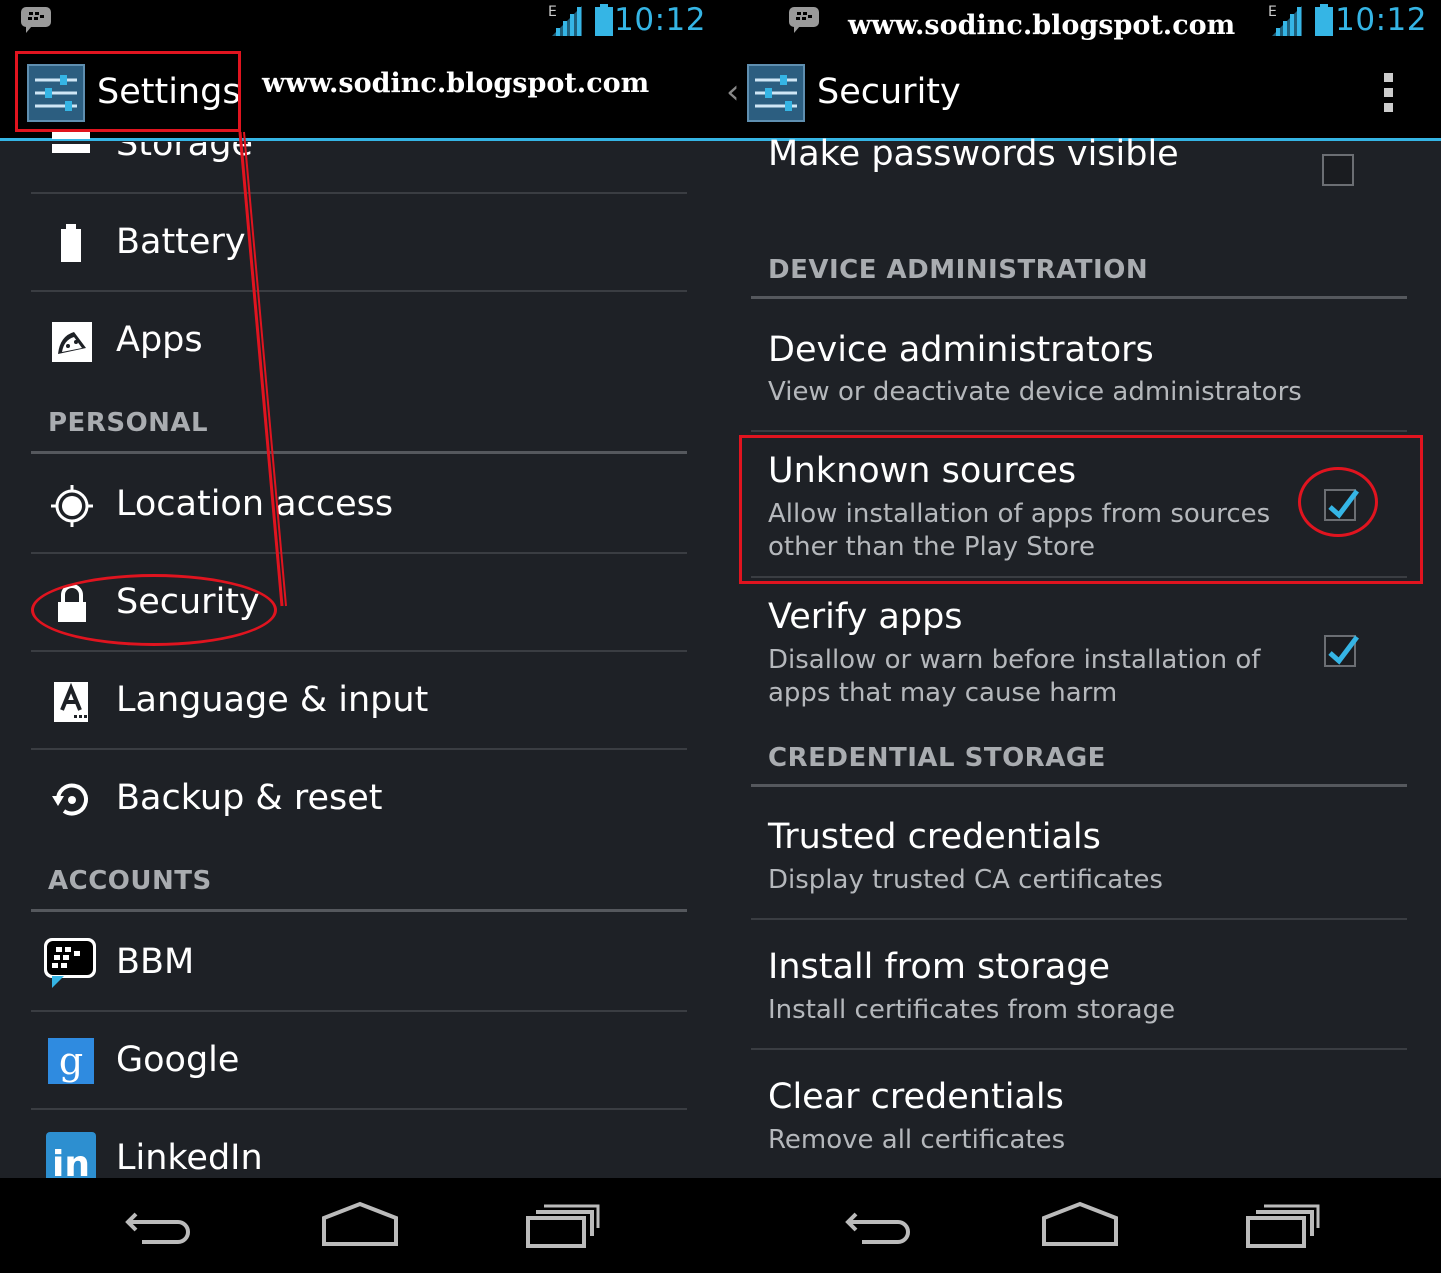  I want to click on bbm-icon, so click(70, 963).